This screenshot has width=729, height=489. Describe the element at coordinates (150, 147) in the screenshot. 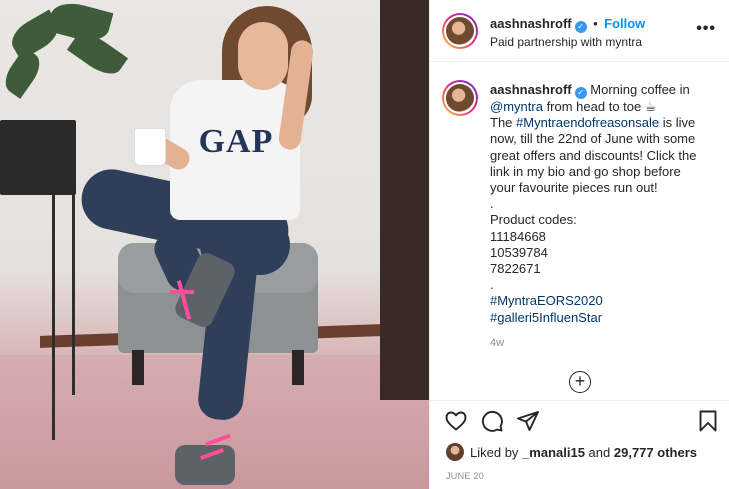

I see `coffee-mug` at that location.